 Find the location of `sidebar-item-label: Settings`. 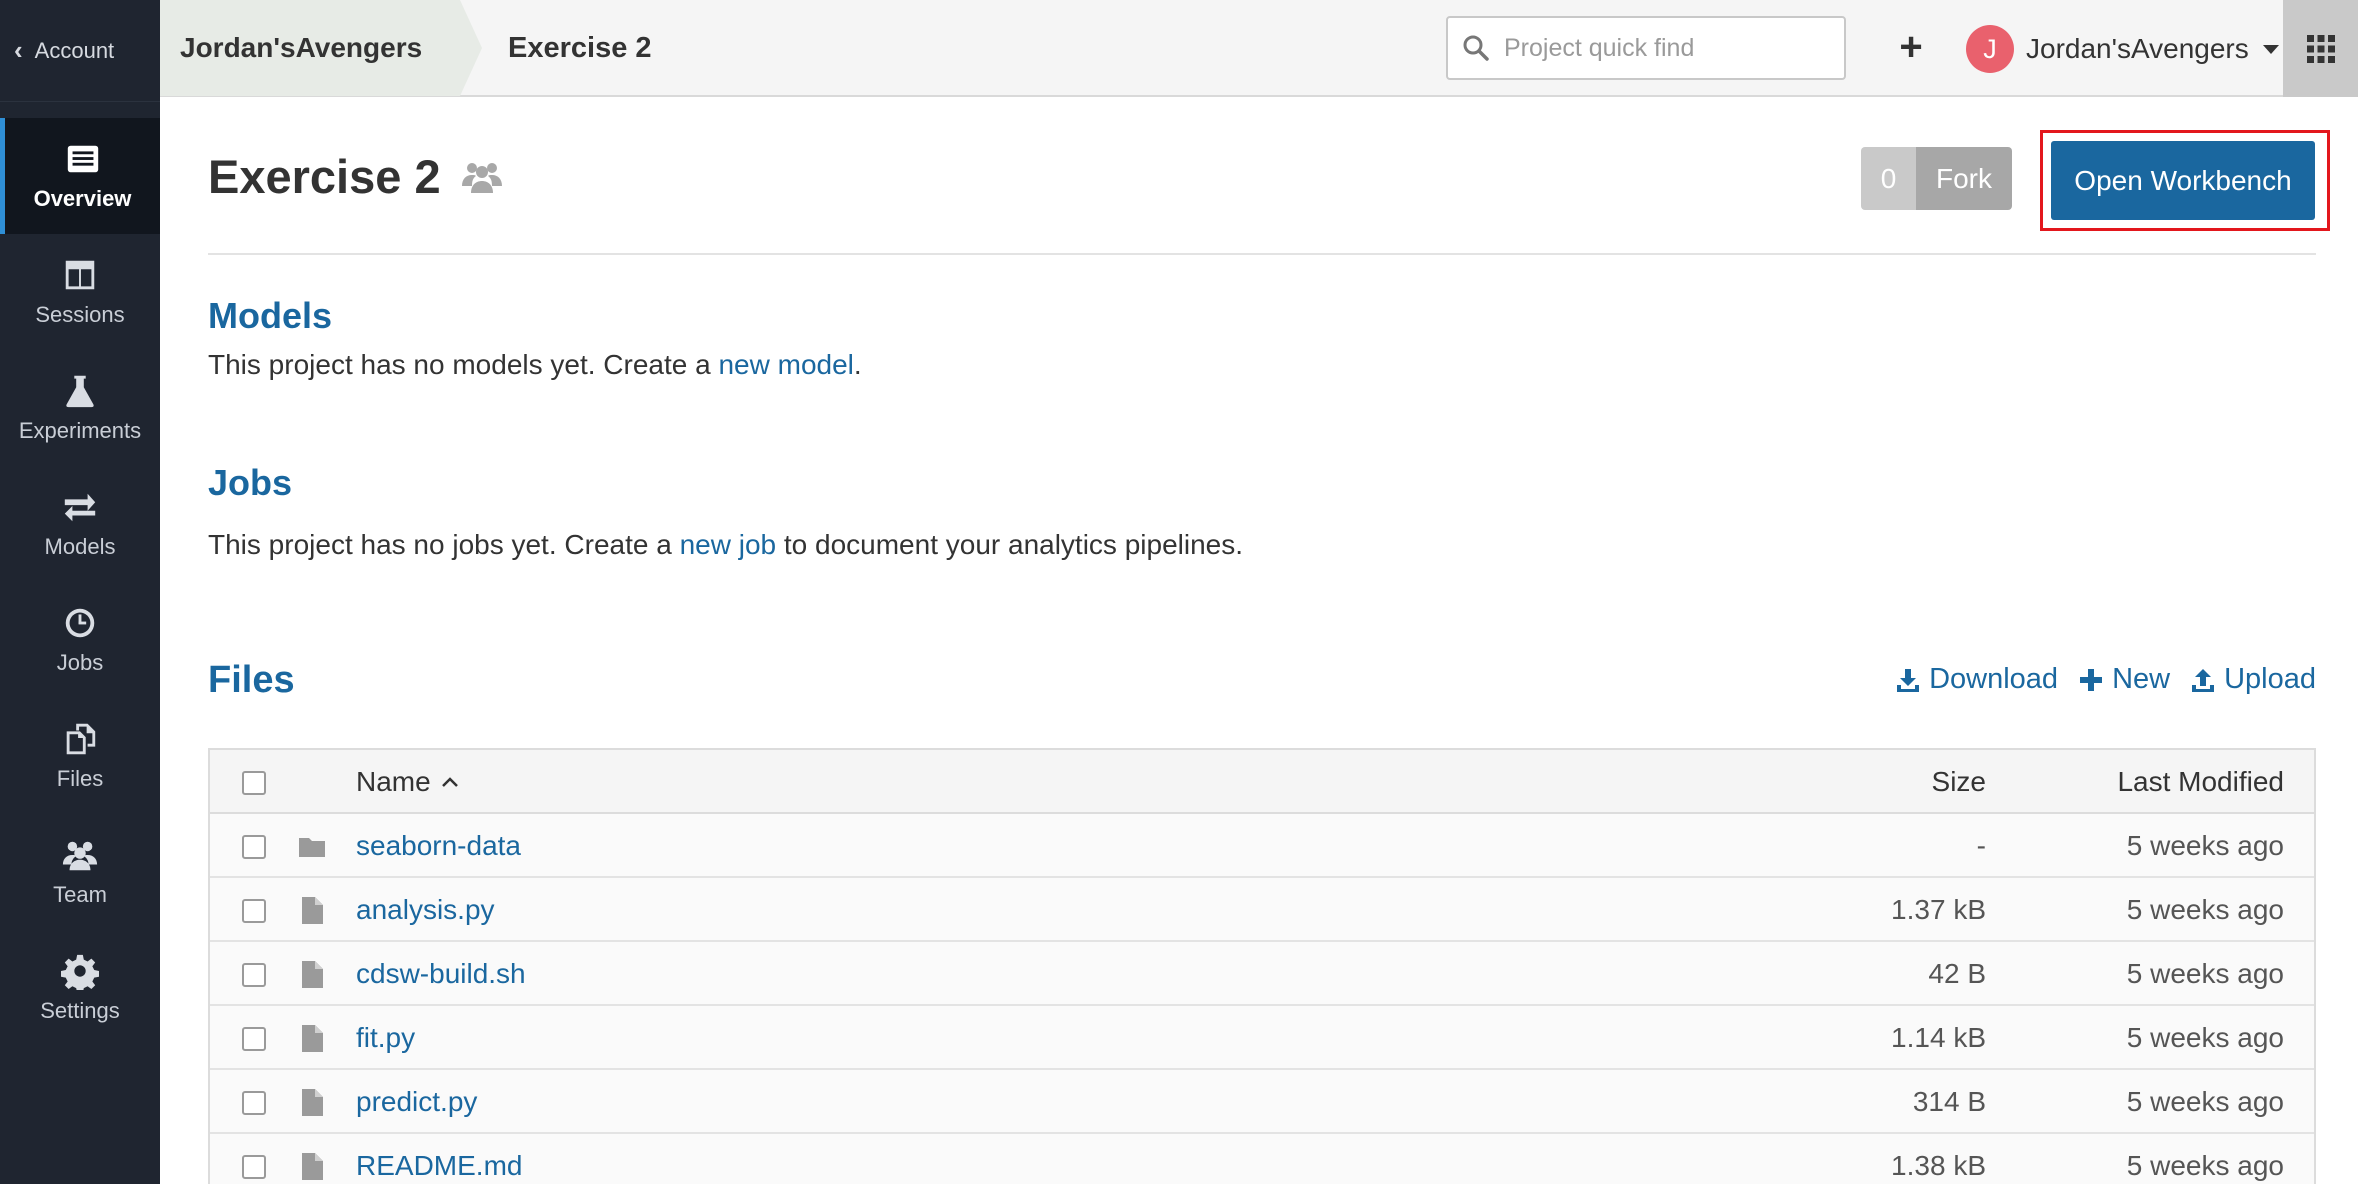

sidebar-item-label: Settings is located at coordinates (80, 1010).